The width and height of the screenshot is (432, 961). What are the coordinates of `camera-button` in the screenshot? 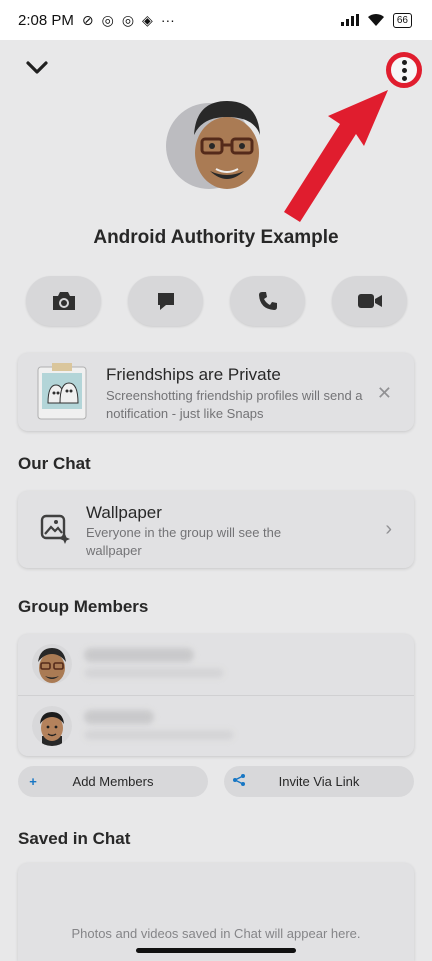 It's located at (63, 301).